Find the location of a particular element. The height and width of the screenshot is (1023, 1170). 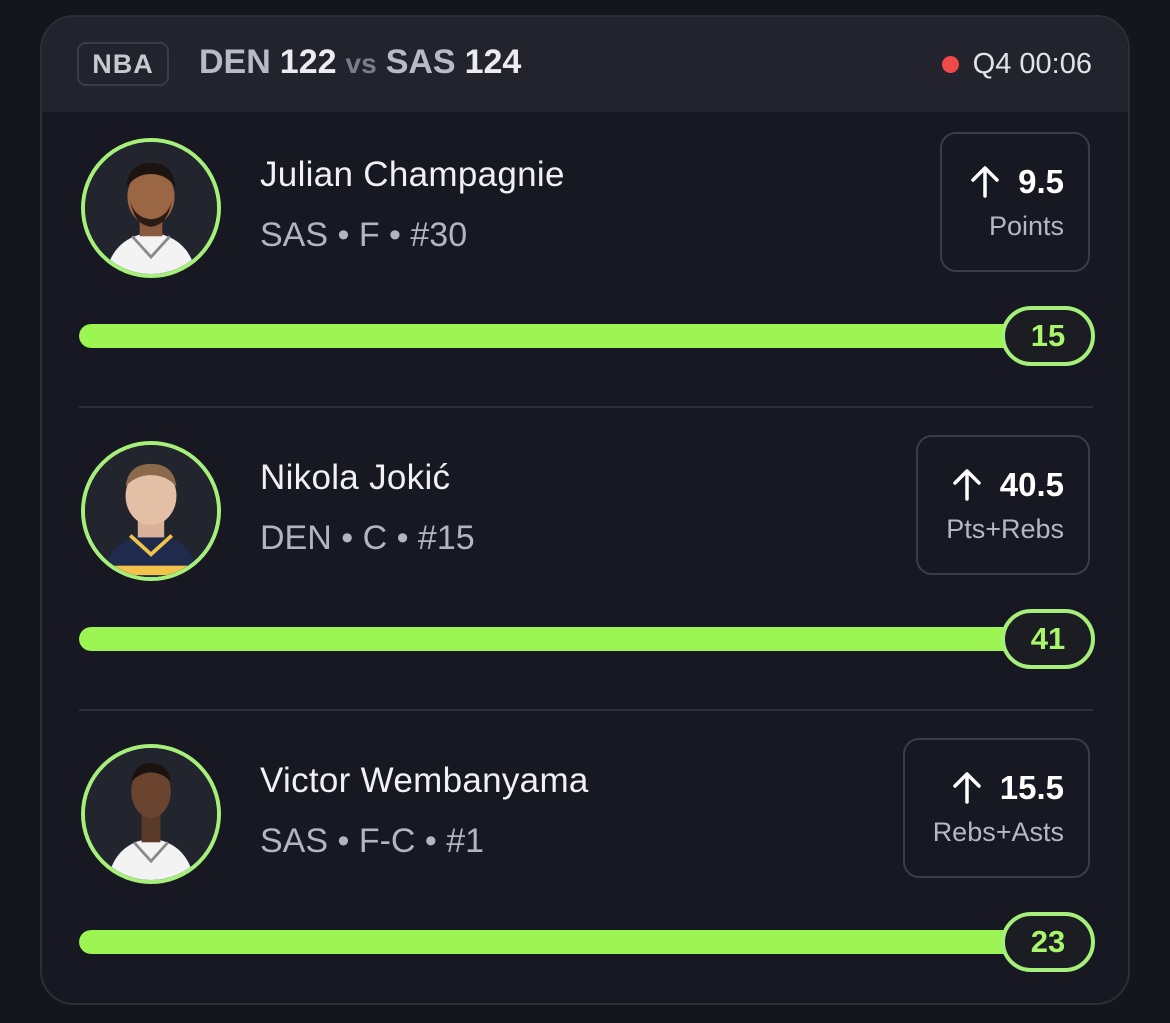

player-meta: DEN • C • #15 is located at coordinates (367, 538).